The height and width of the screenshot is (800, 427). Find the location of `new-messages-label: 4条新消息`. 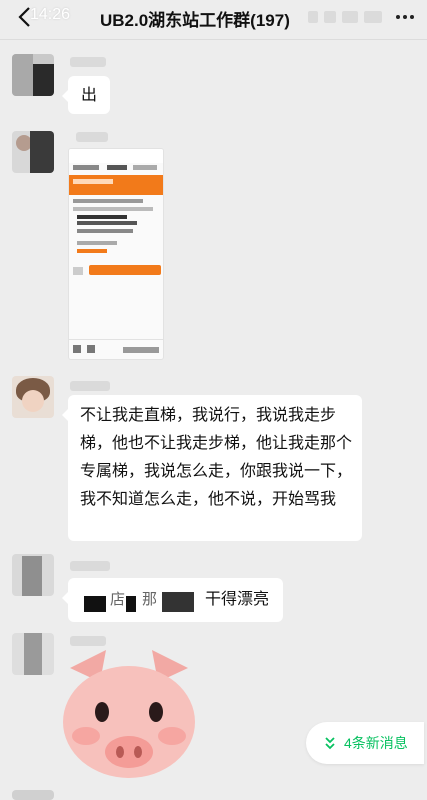

new-messages-label: 4条新消息 is located at coordinates (376, 743).